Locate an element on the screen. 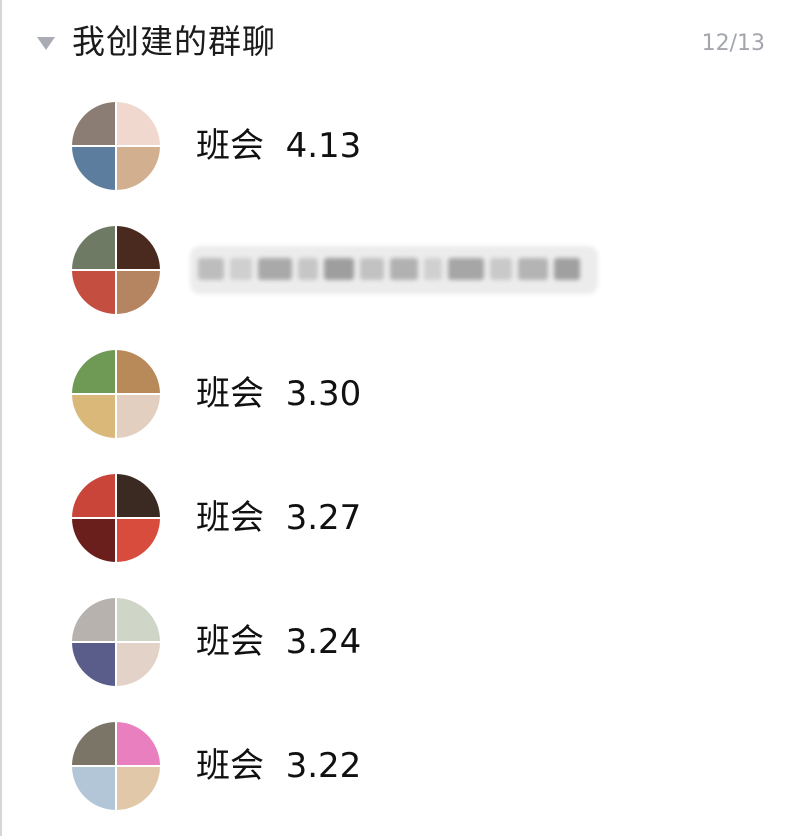 This screenshot has height=836, width=800. group-header: 我创建的群聊 12/13 is located at coordinates (400, 45).